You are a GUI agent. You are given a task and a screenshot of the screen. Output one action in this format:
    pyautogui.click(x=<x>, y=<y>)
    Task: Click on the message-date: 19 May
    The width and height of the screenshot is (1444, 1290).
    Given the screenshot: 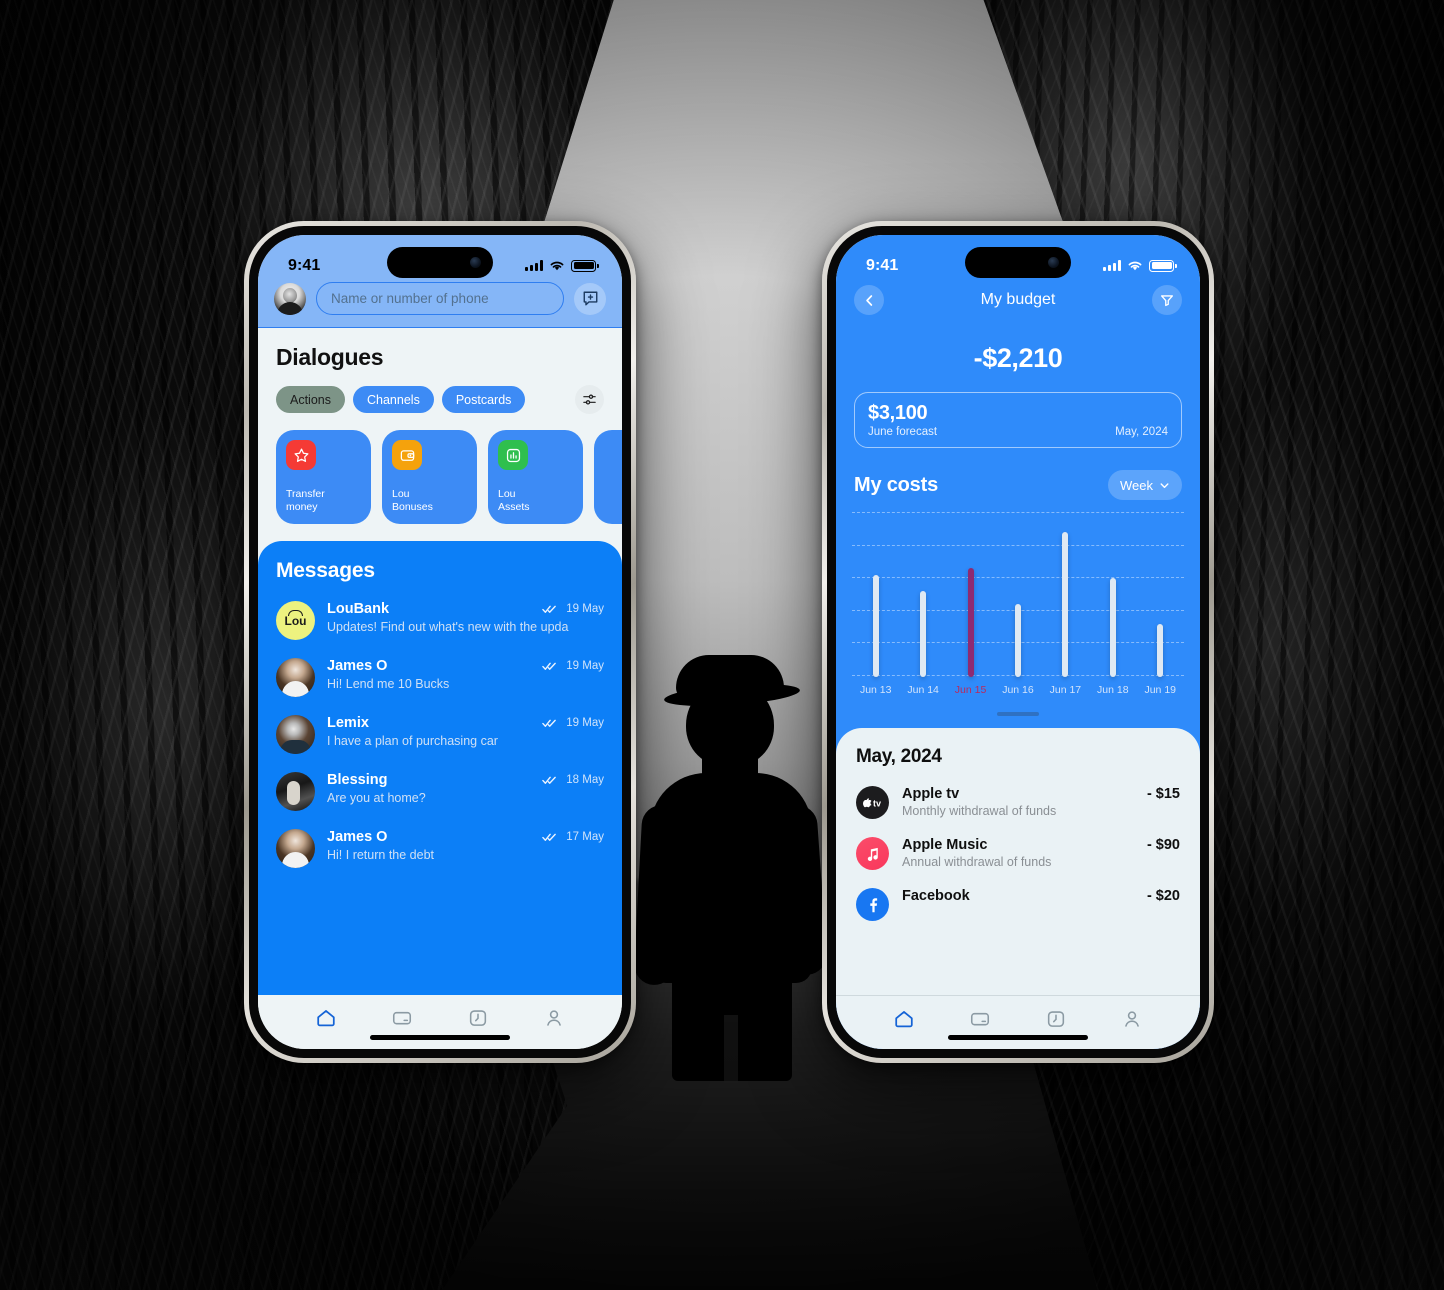 What is the action you would take?
    pyautogui.click(x=585, y=723)
    